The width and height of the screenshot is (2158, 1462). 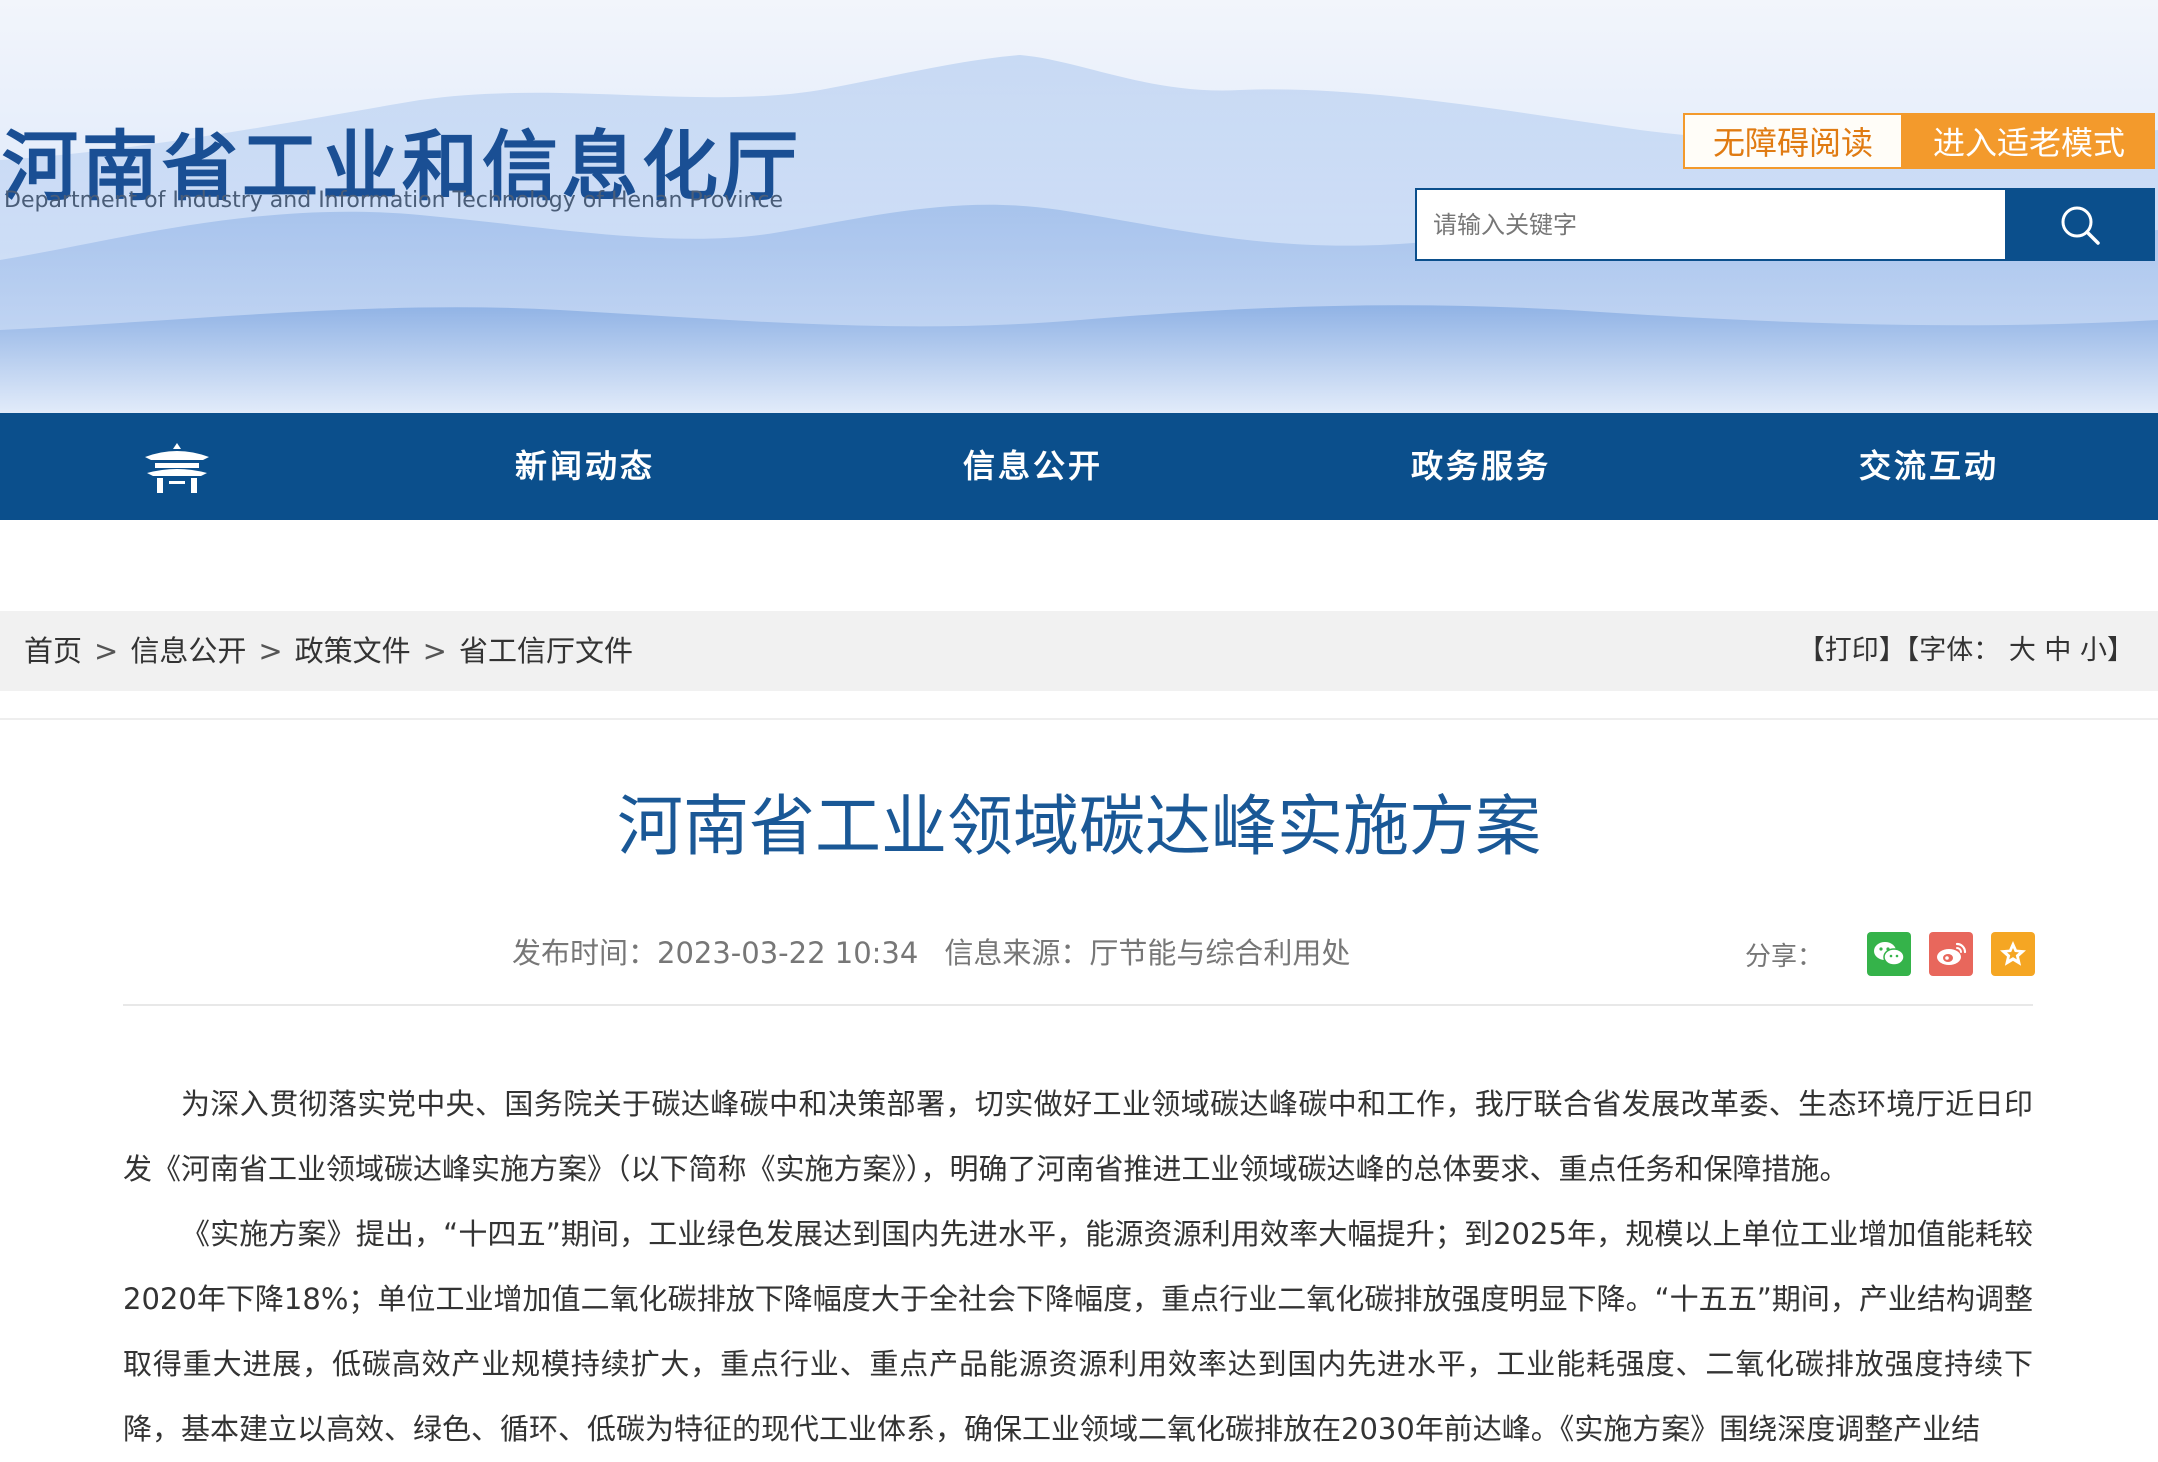 What do you see at coordinates (2057, 650) in the screenshot?
I see `font-medium-link: 中` at bounding box center [2057, 650].